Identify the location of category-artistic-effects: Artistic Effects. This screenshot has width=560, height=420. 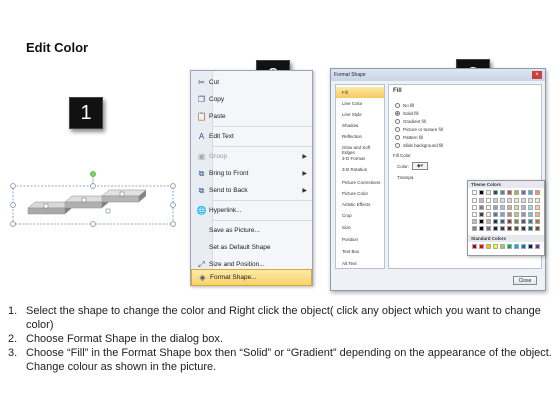
(360, 204).